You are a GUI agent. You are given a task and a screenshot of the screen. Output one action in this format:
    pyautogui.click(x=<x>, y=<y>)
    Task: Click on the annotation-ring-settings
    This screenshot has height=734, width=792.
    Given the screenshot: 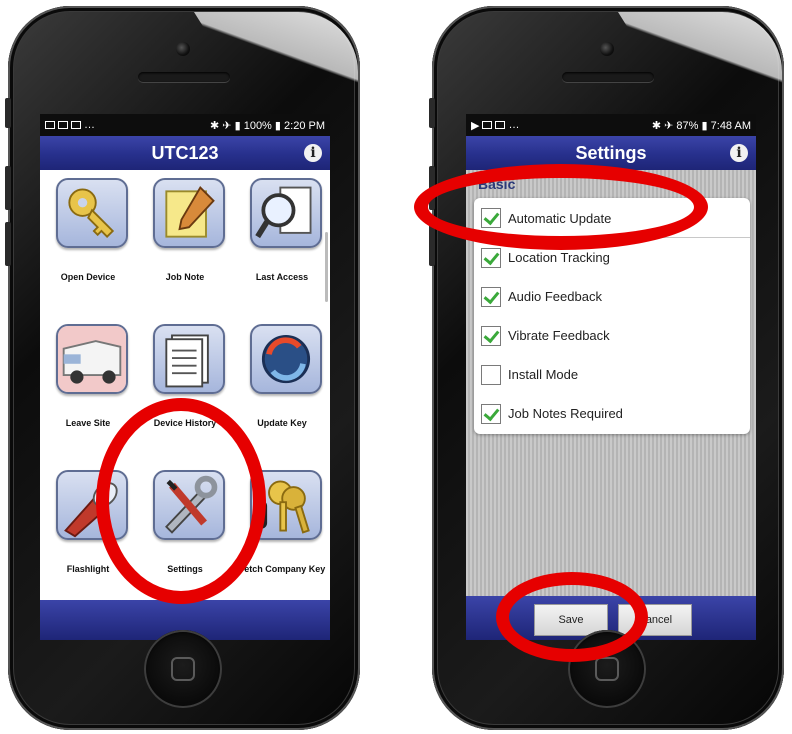 What is the action you would take?
    pyautogui.click(x=181, y=501)
    